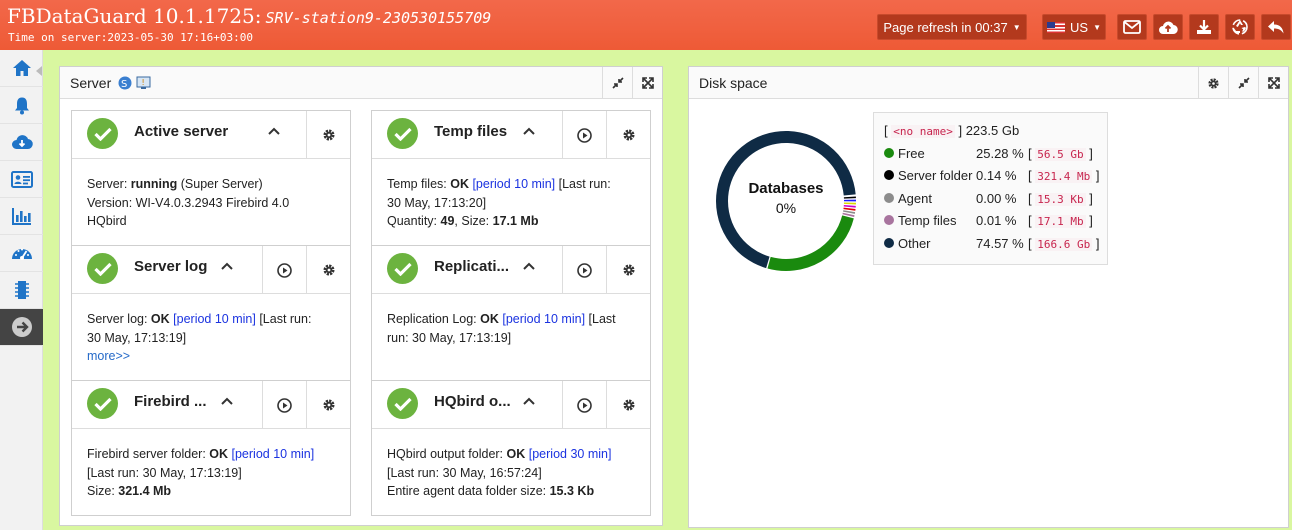  I want to click on page-refresh-dropdown: Page refresh in 00:37 ▼, so click(952, 27).